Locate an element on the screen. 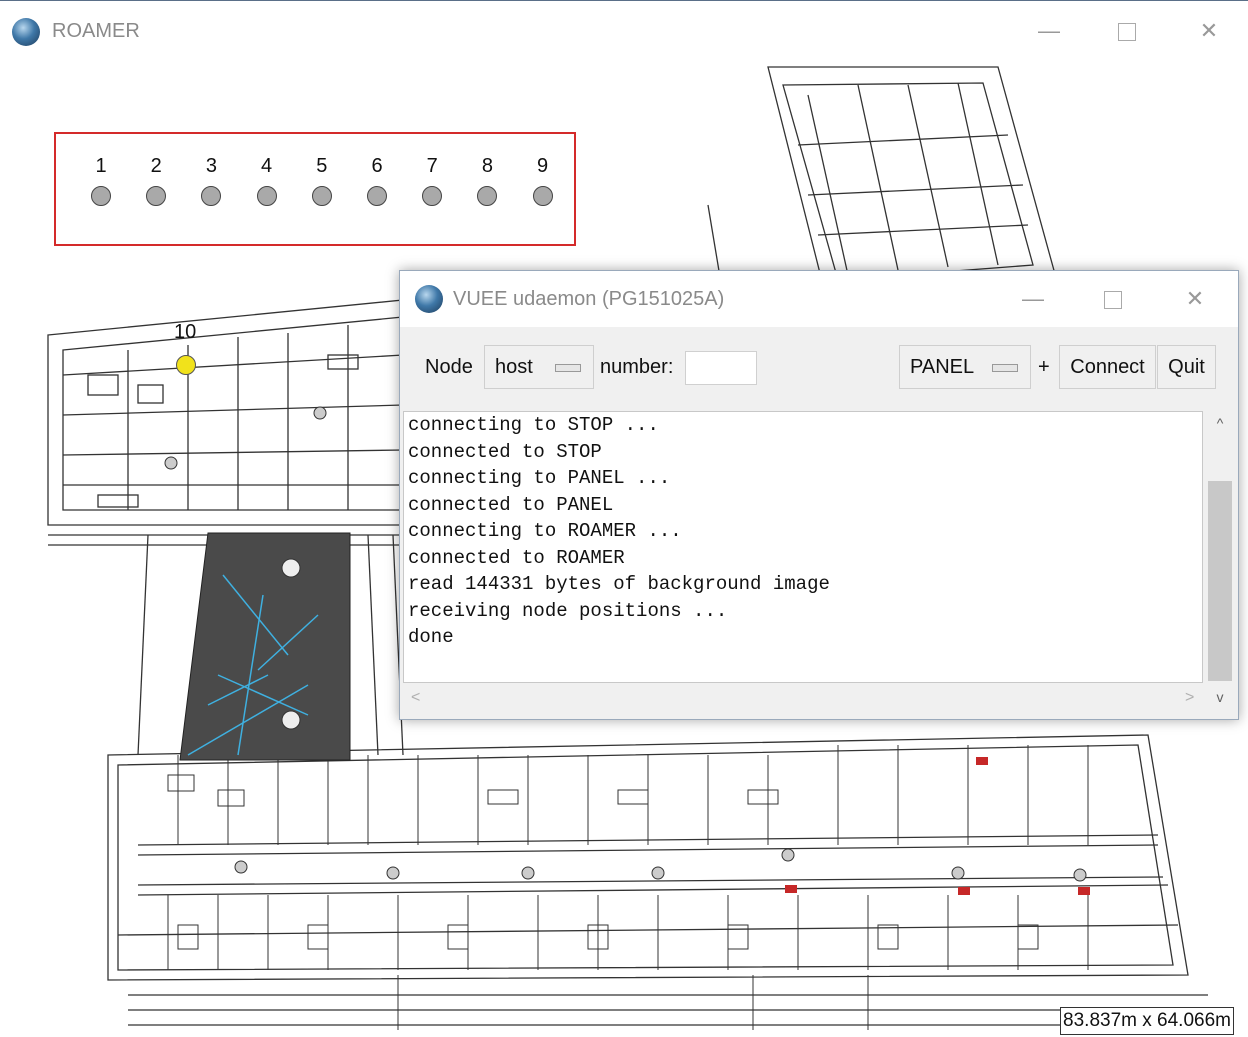 The image size is (1248, 1037). roamer-window-title: ROAMER is located at coordinates (96, 31).